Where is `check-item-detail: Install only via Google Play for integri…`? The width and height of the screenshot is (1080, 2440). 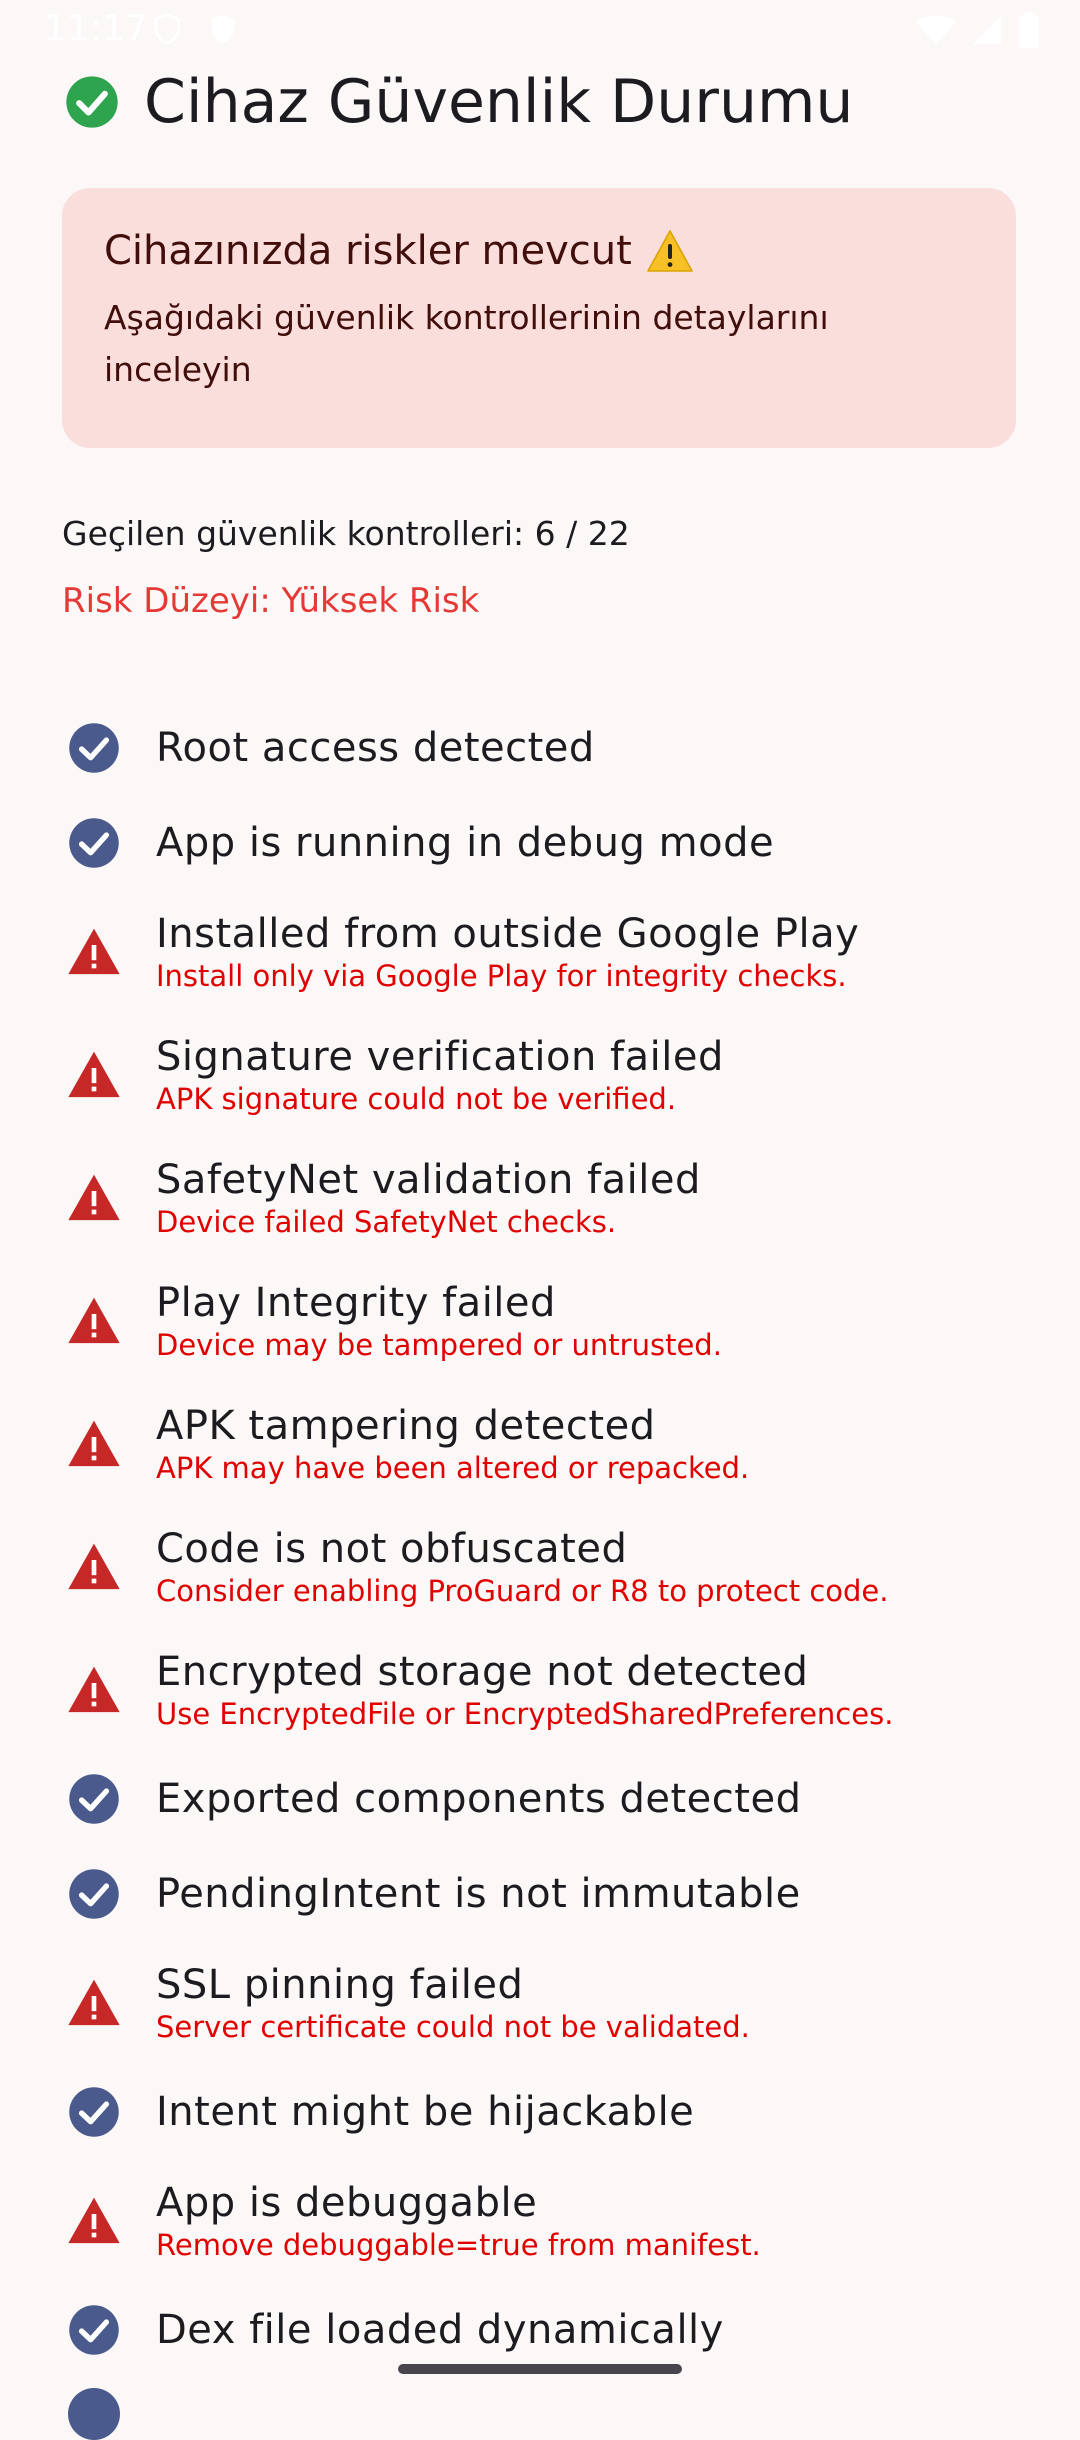
check-item-detail: Install only via Google Play for integri… is located at coordinates (501, 975).